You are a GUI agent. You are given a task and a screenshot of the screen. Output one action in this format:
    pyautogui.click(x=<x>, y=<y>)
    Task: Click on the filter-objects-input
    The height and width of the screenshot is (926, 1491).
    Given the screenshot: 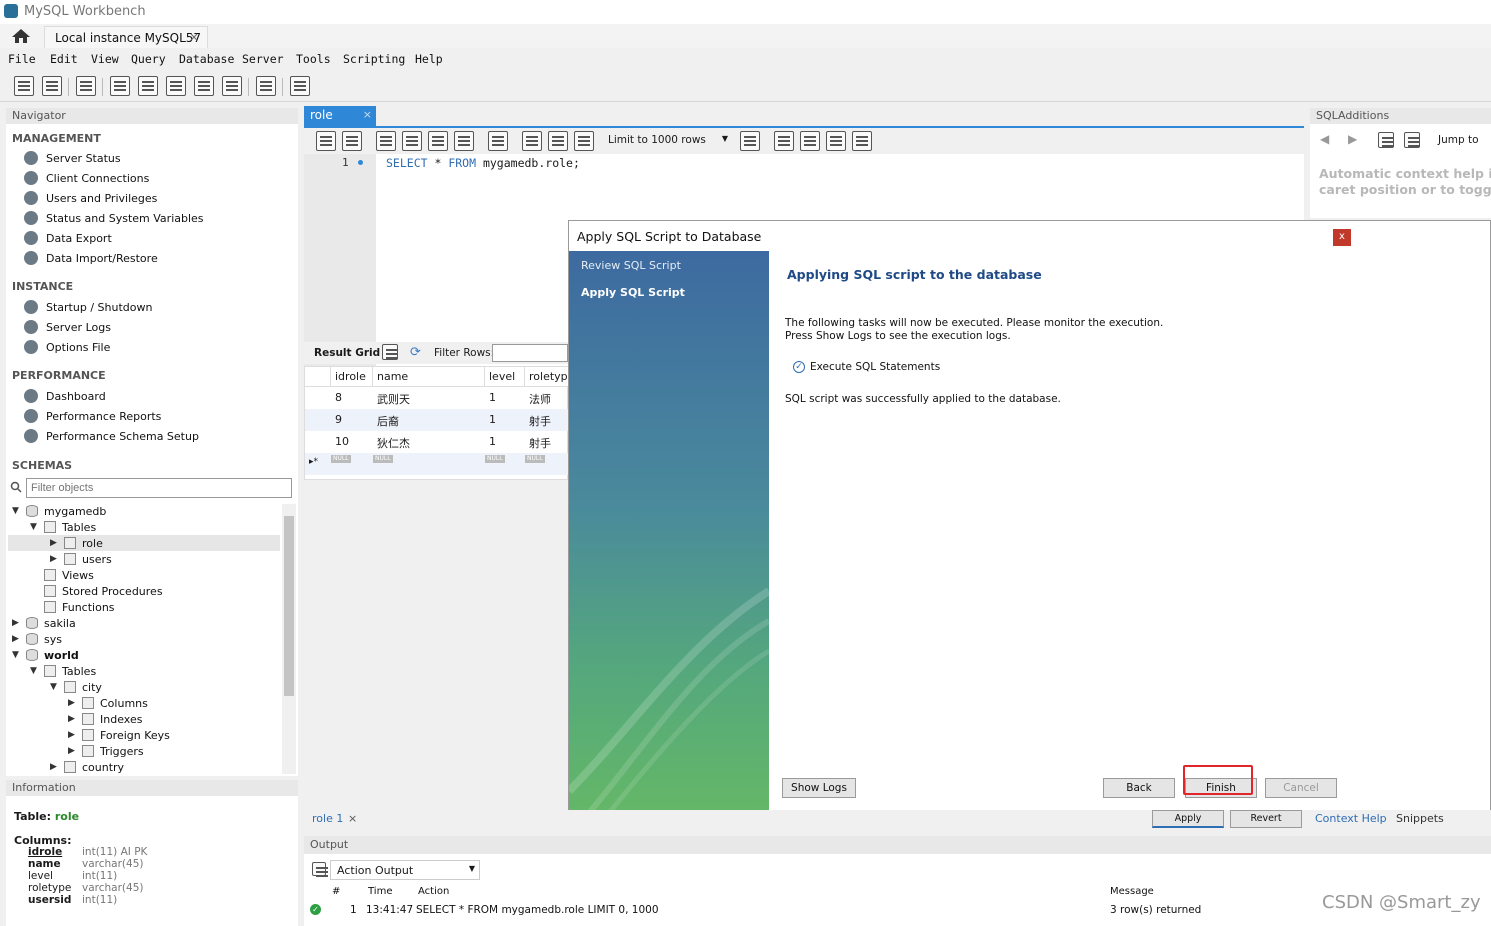 What is the action you would take?
    pyautogui.click(x=159, y=488)
    